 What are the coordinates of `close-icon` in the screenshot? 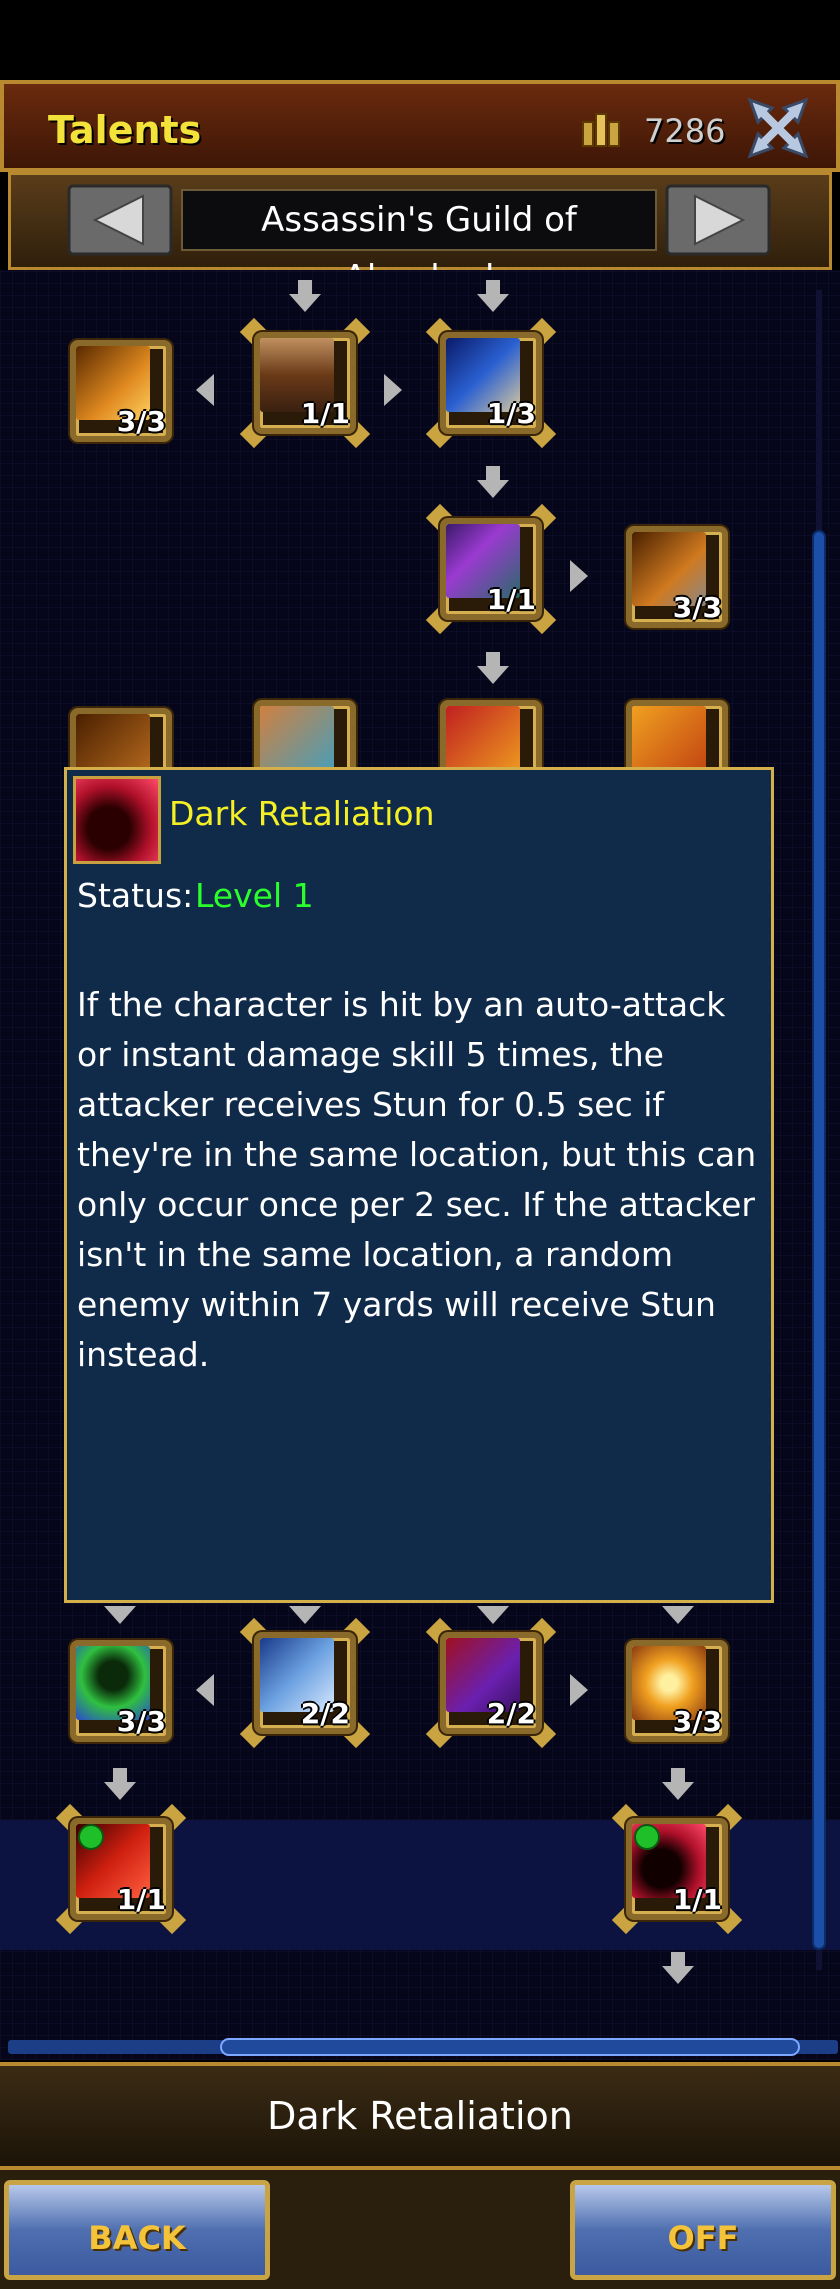 It's located at (778, 128).